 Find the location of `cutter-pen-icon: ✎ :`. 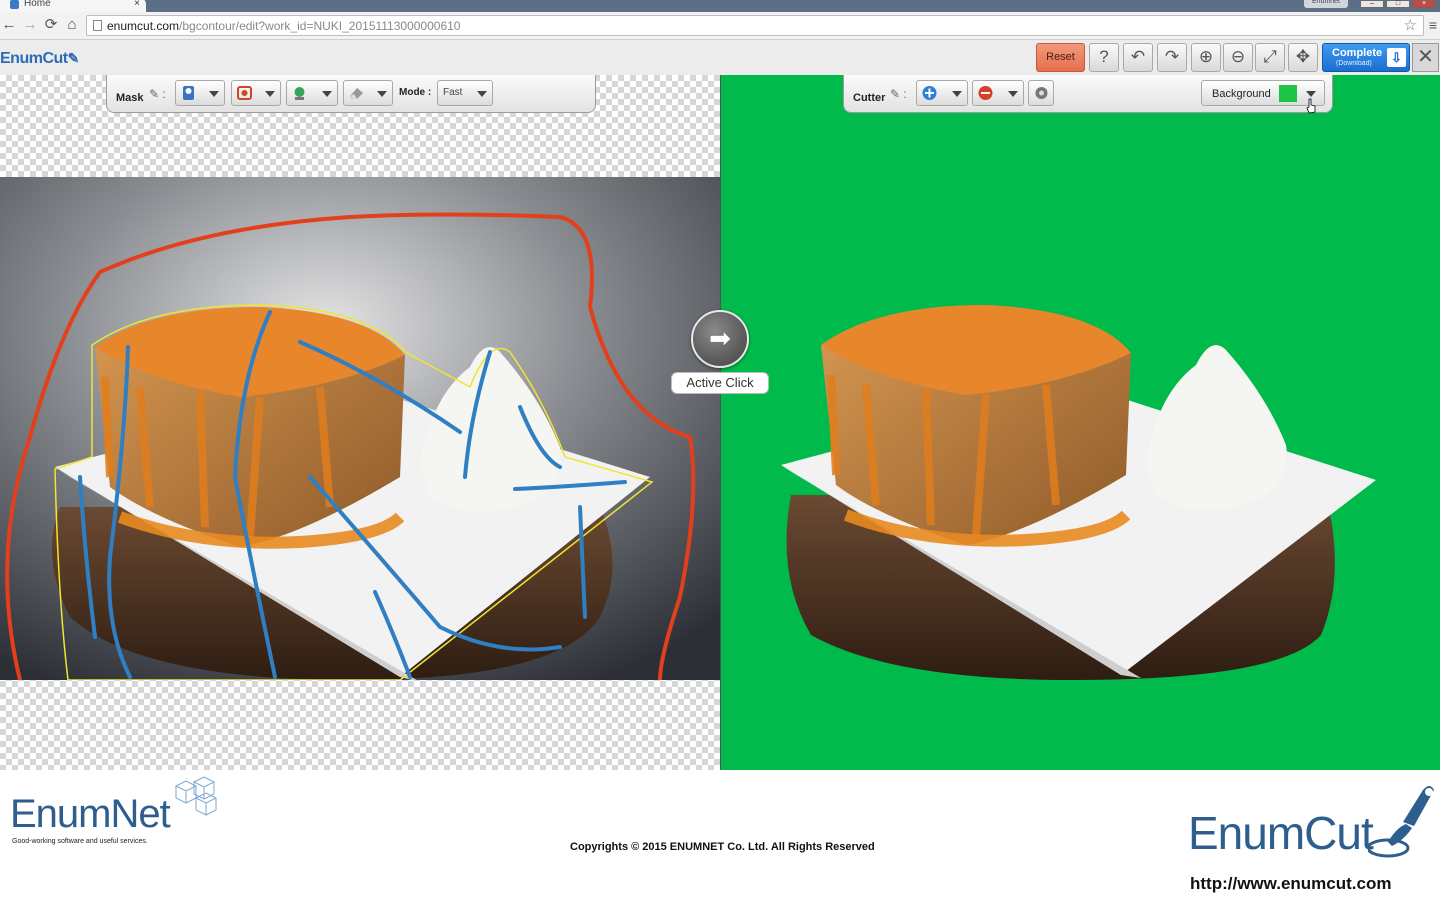

cutter-pen-icon: ✎ : is located at coordinates (898, 94).